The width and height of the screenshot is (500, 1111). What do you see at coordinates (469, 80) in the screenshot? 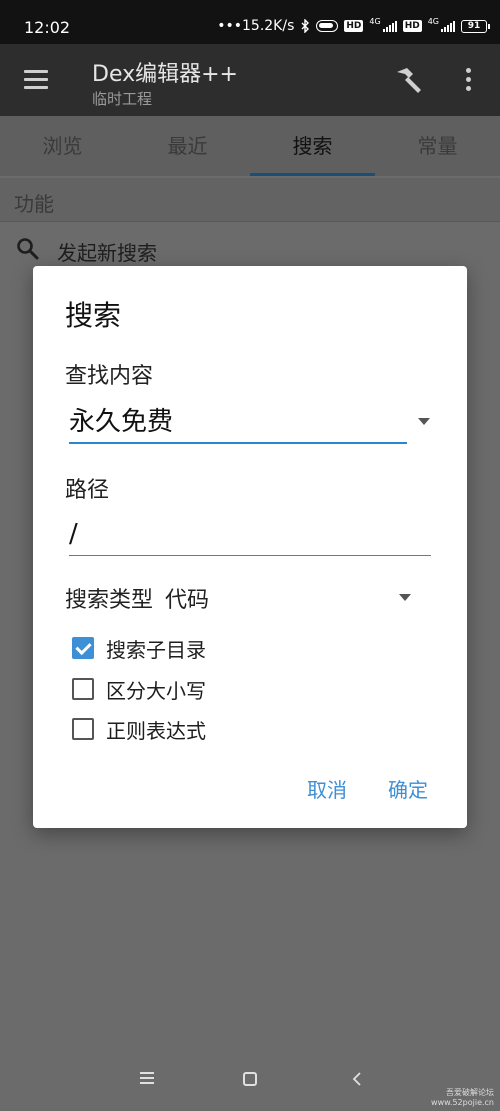
I see `more-options-icon` at bounding box center [469, 80].